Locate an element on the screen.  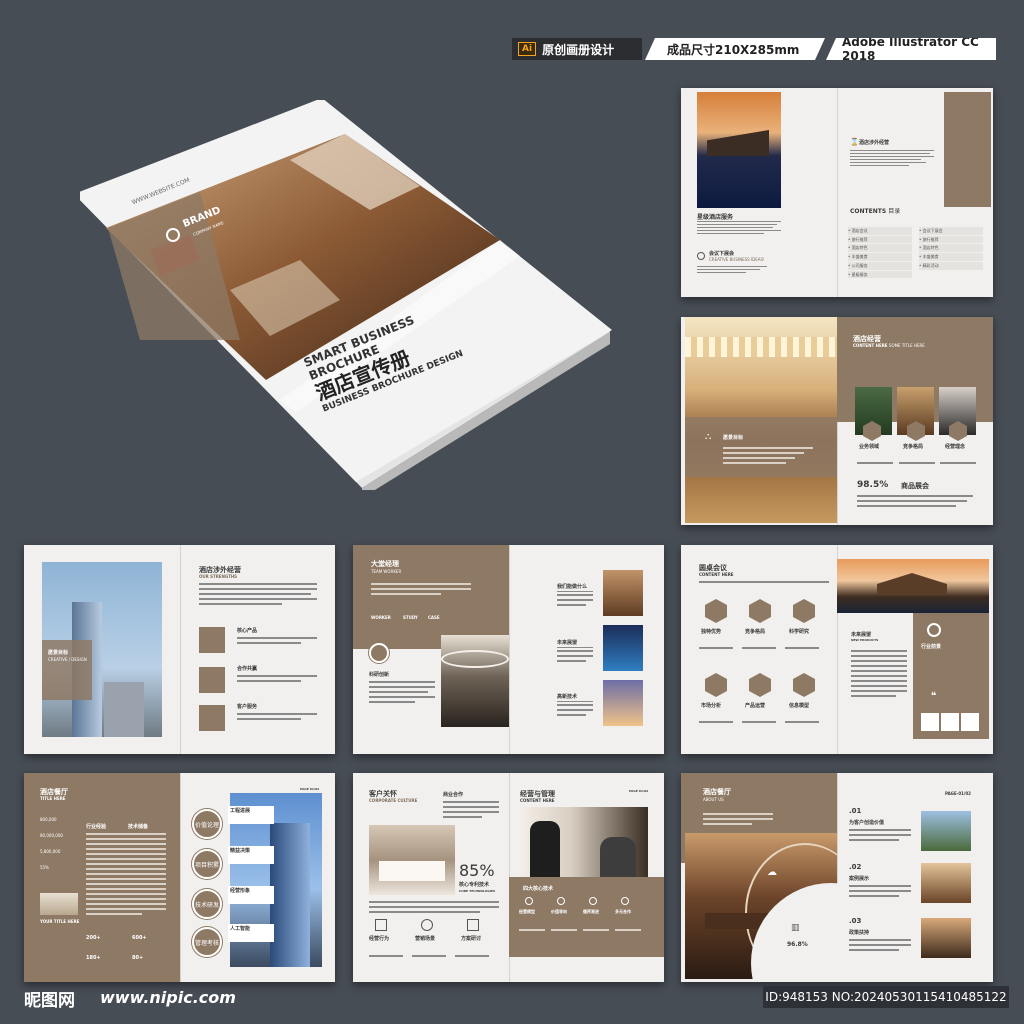
bottom-label: 经营行为 is located at coordinates (379, 939).